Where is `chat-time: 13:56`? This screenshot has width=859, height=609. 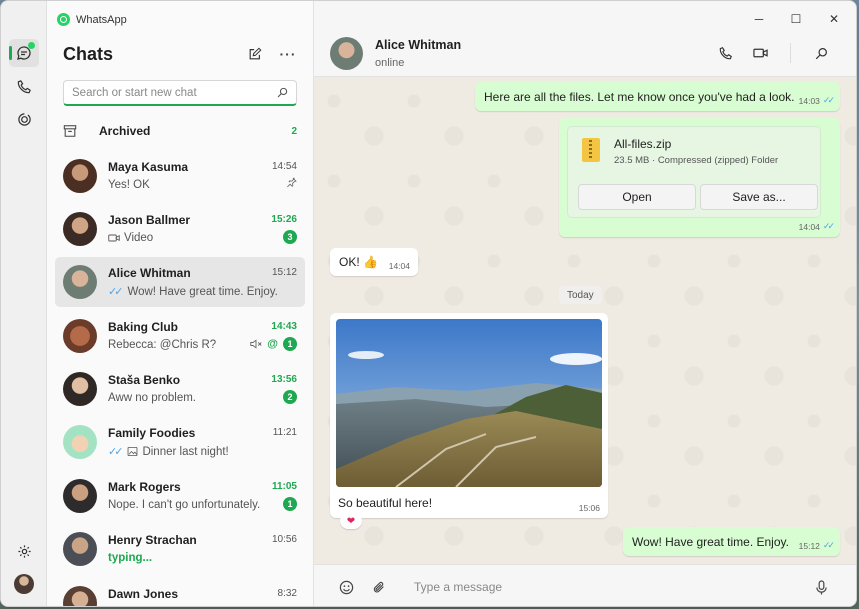
chat-time: 13:56 is located at coordinates (284, 379).